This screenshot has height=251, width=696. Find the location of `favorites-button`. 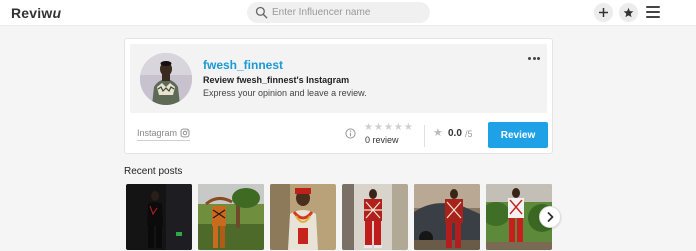

favorites-button is located at coordinates (628, 12).